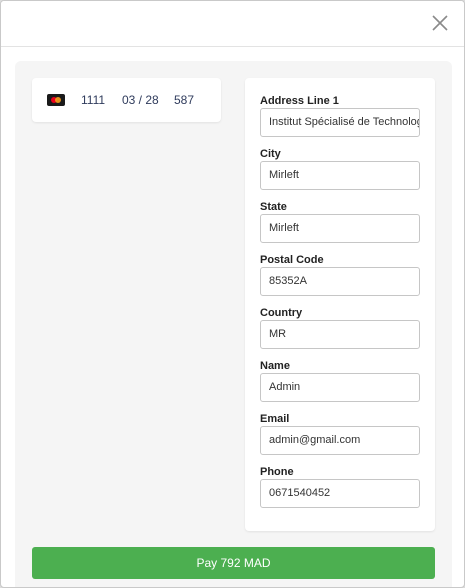  Describe the element at coordinates (340, 440) in the screenshot. I see `email-input: admin@gmail.com` at that location.